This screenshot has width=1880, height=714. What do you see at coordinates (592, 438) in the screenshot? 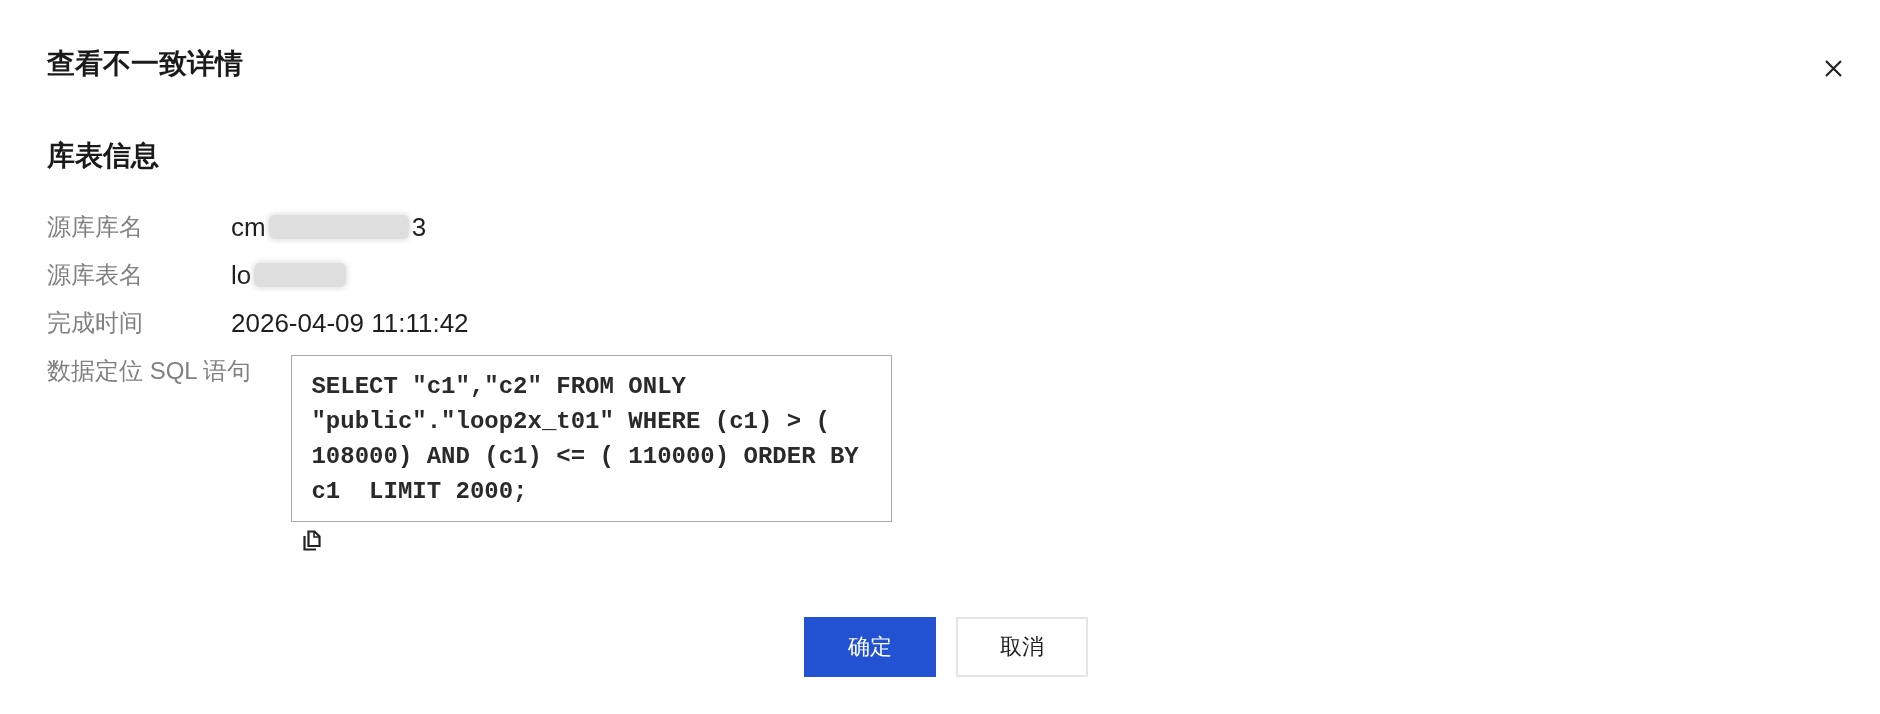
I see `sql-code-box: SELECT "c1","c2" FROM ONLY "public"."loop2x_t01" WHERE (c1) > ( 108000) AND (c1) <= ( 110000) ORDER BY c1 LIMIT 2000;` at bounding box center [592, 438].